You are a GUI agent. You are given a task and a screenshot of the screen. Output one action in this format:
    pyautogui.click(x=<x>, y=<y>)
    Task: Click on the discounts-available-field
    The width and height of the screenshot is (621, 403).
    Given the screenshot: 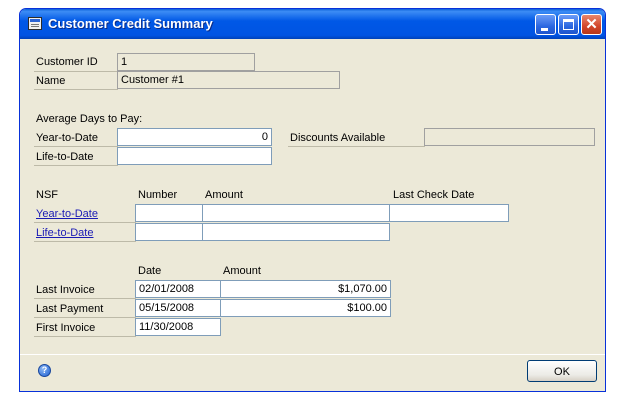 What is the action you would take?
    pyautogui.click(x=509, y=137)
    